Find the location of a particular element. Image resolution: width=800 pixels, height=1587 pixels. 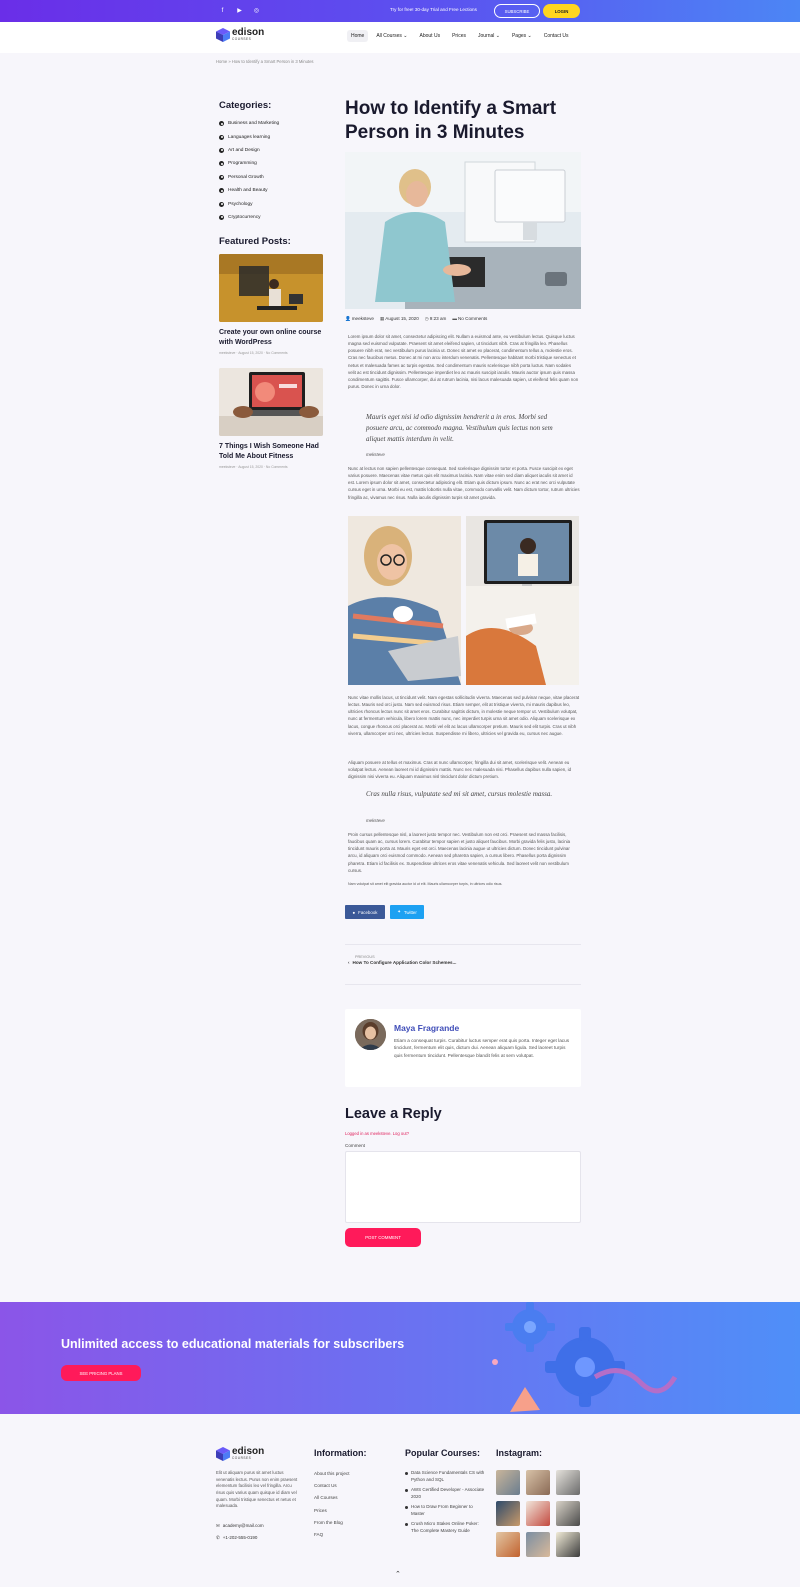

nav-about-us: About Us is located at coordinates (430, 36).